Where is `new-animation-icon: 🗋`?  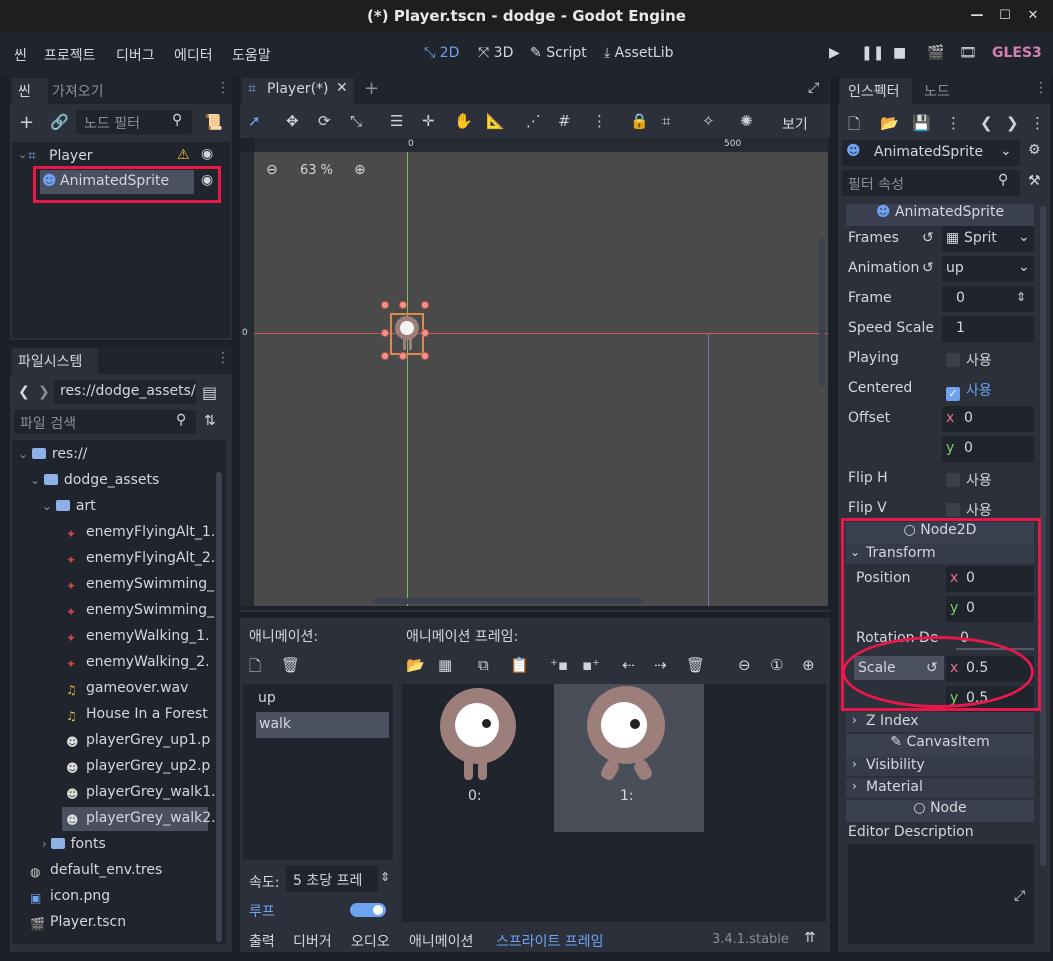
new-animation-icon: 🗋 is located at coordinates (255, 668).